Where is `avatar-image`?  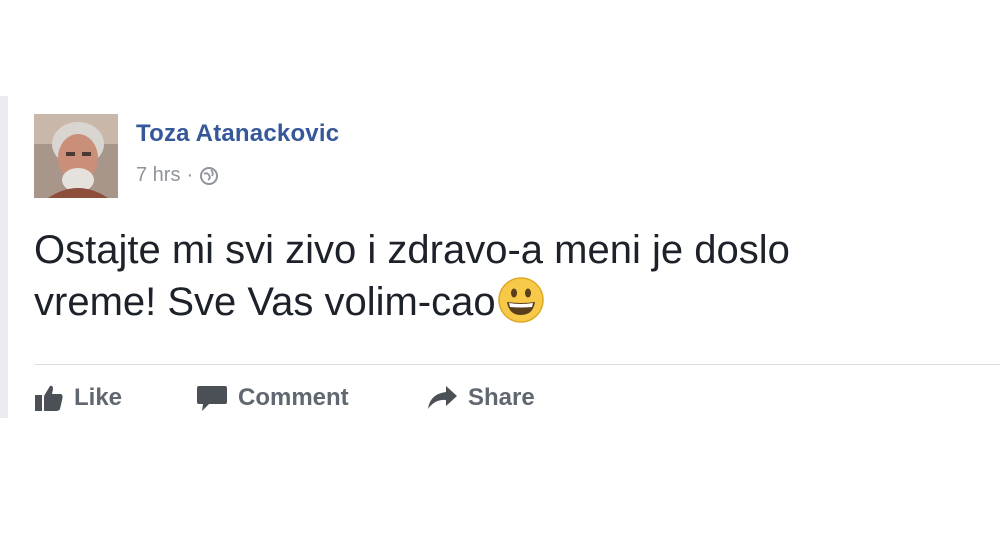
avatar-image is located at coordinates (76, 156).